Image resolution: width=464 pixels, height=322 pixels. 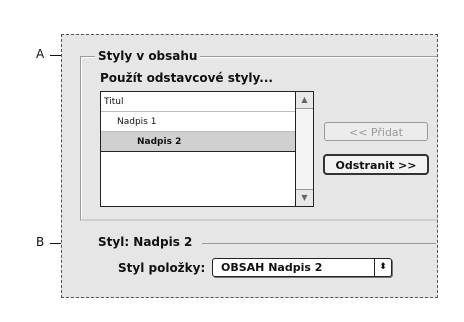 What do you see at coordinates (272, 267) in the screenshot?
I see `entry-style-value: OBSAH Nadpis 2` at bounding box center [272, 267].